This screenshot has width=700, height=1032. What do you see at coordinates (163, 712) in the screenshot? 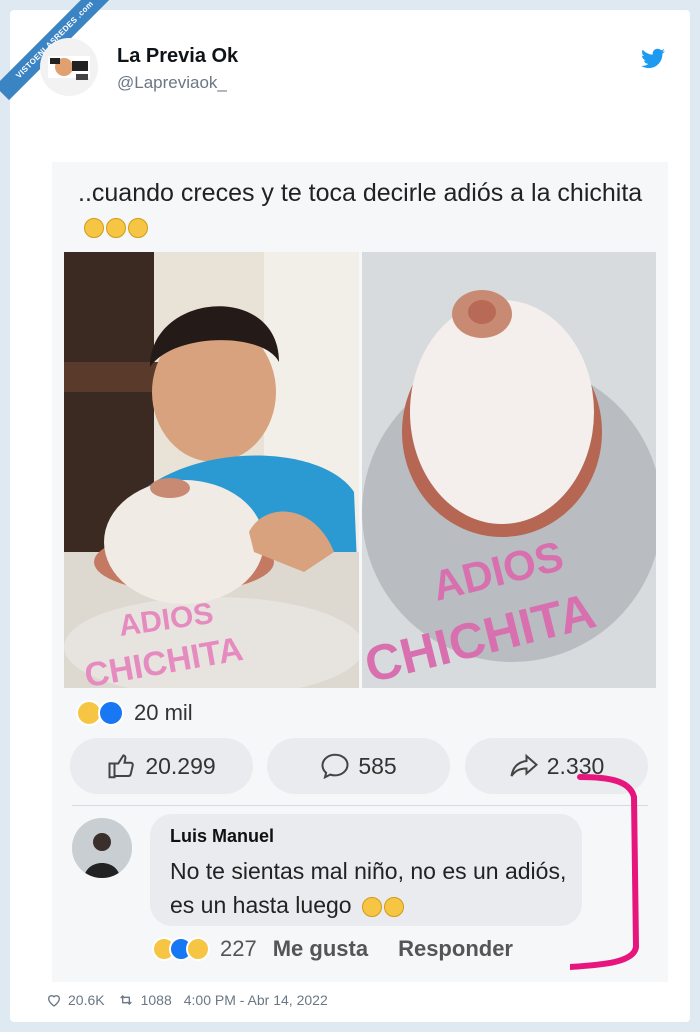
I see `reactions-count: 20 mil` at bounding box center [163, 712].